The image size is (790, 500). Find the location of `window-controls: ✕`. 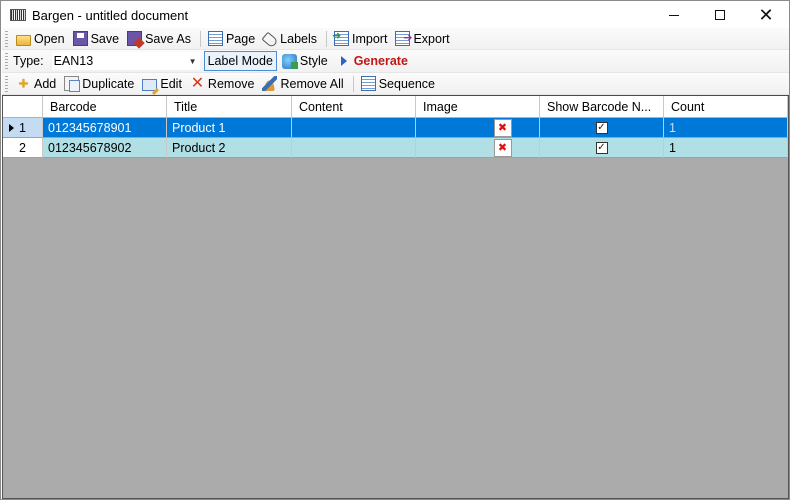

window-controls: ✕ is located at coordinates (720, 15).